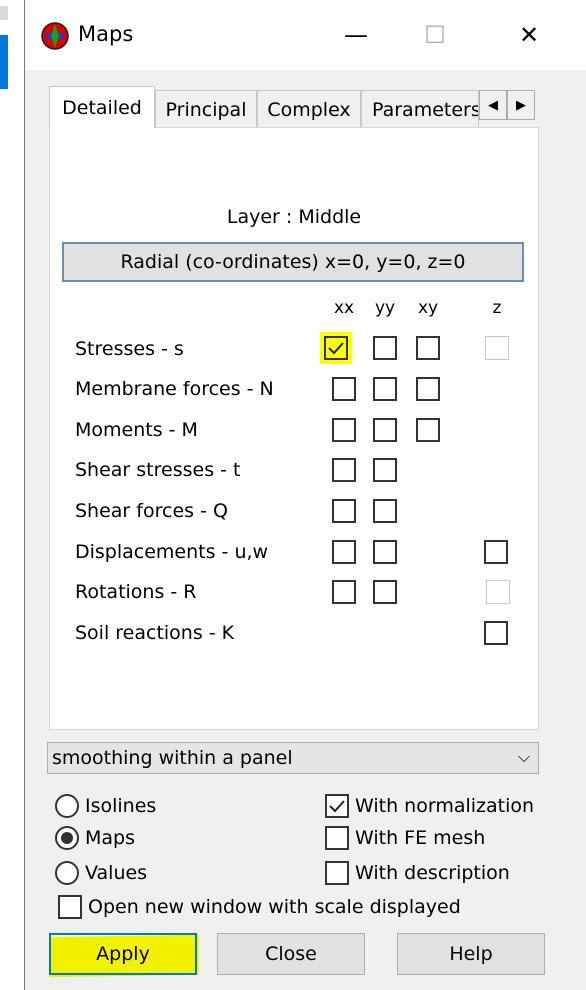 The image size is (586, 990). I want to click on stresses-xx-checkbox, so click(336, 348).